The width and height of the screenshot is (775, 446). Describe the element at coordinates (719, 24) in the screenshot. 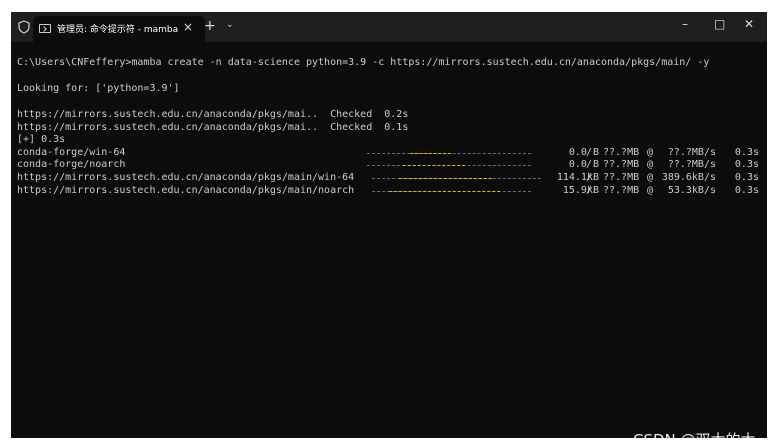

I see `maximize-button: □` at that location.